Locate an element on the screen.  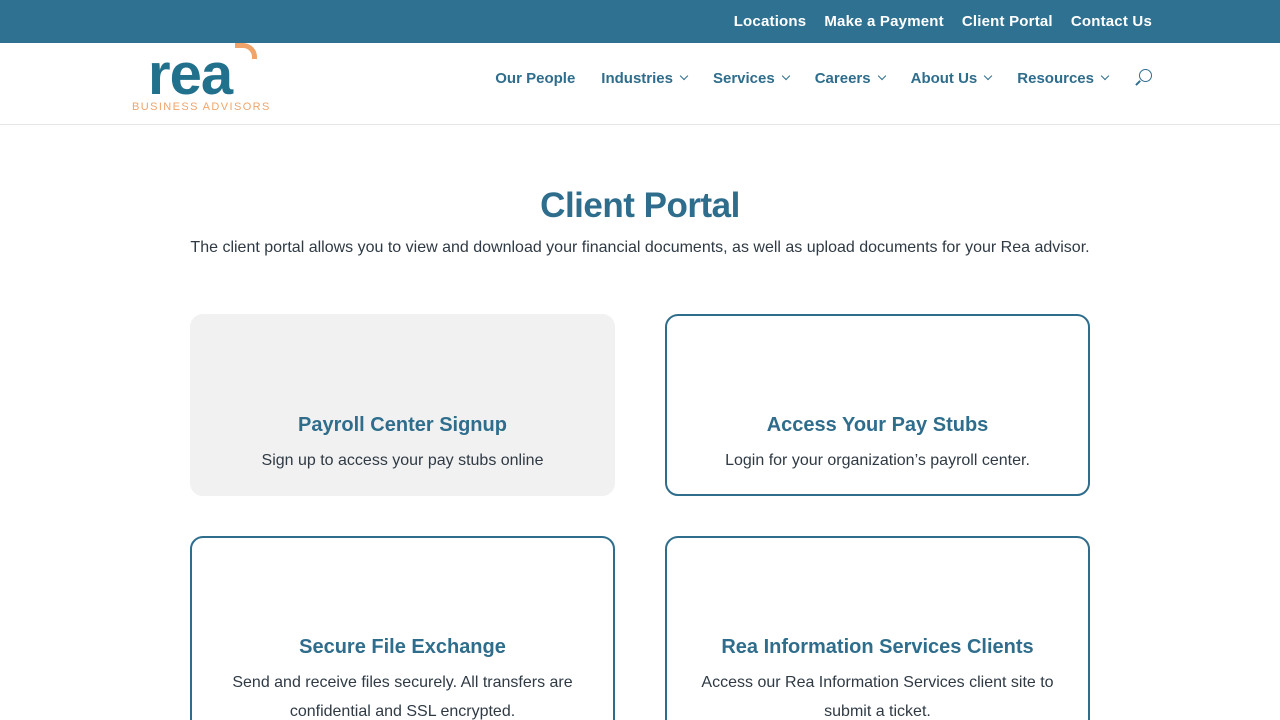
utility-link-make-a-payment: Make a Payment is located at coordinates (884, 21).